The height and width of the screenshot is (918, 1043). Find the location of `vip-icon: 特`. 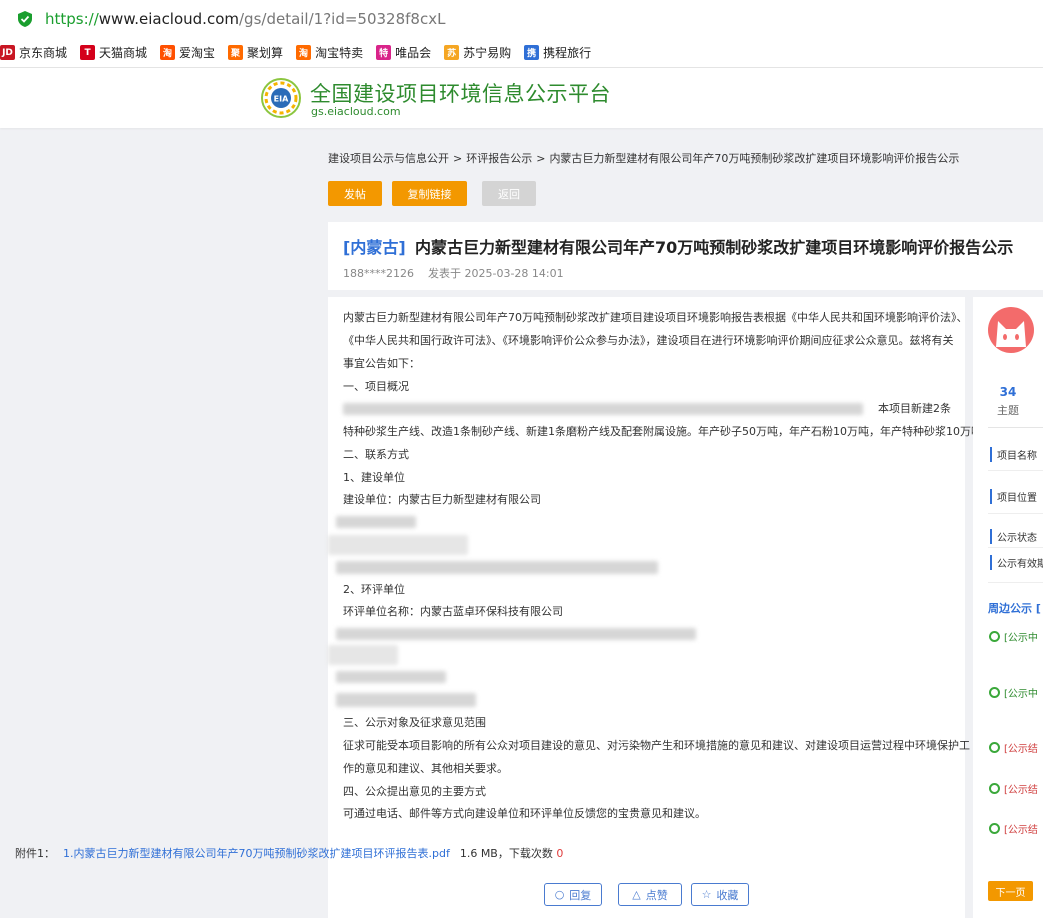

vip-icon: 特 is located at coordinates (384, 52).